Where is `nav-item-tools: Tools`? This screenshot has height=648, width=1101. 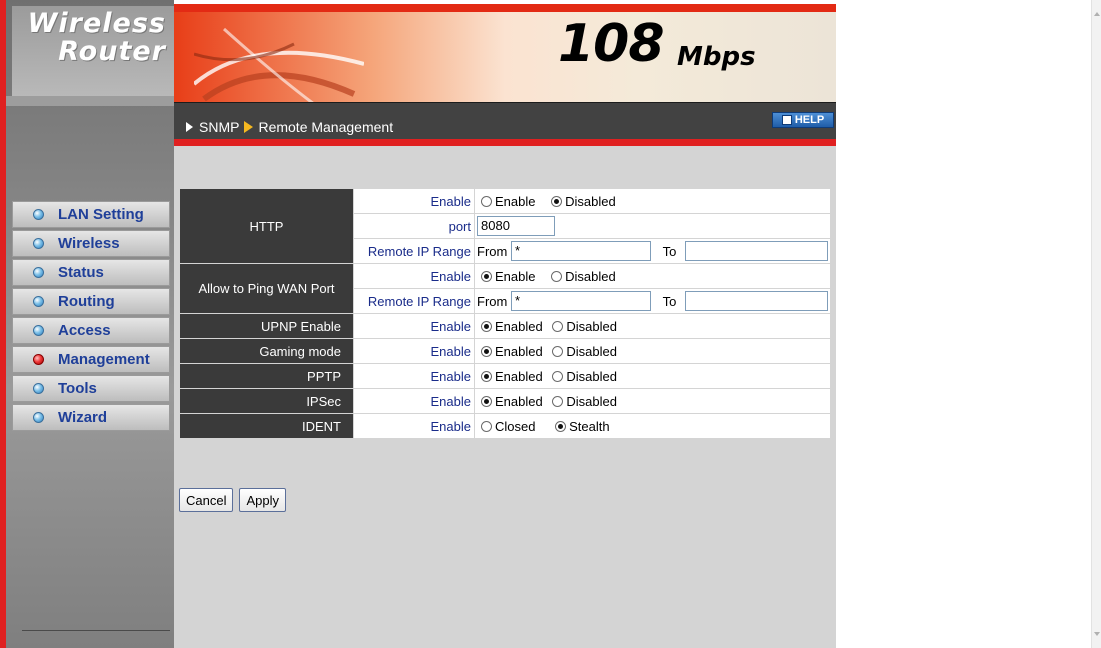 nav-item-tools: Tools is located at coordinates (91, 388).